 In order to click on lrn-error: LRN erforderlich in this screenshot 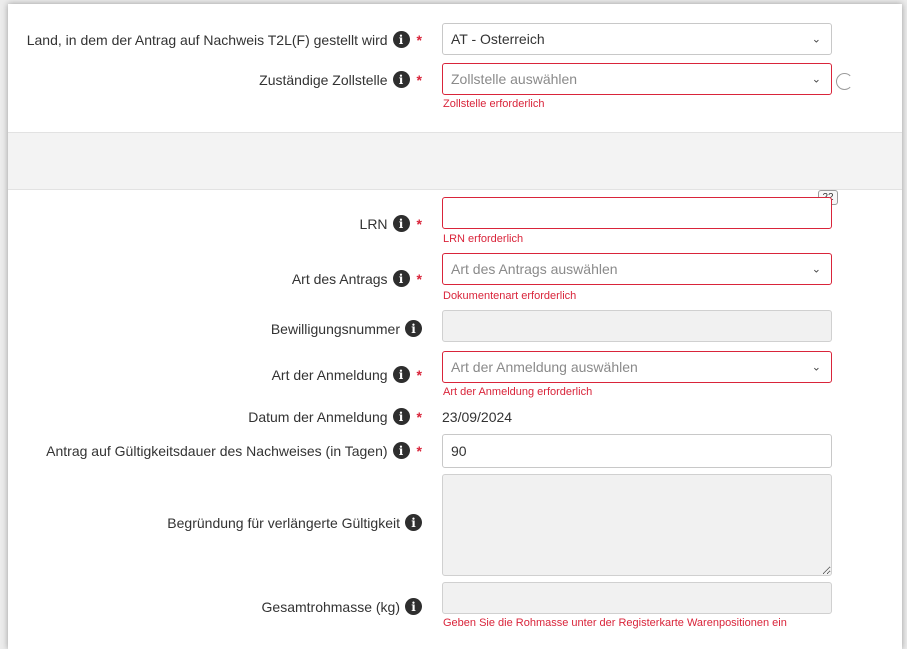, I will do `click(483, 239)`.